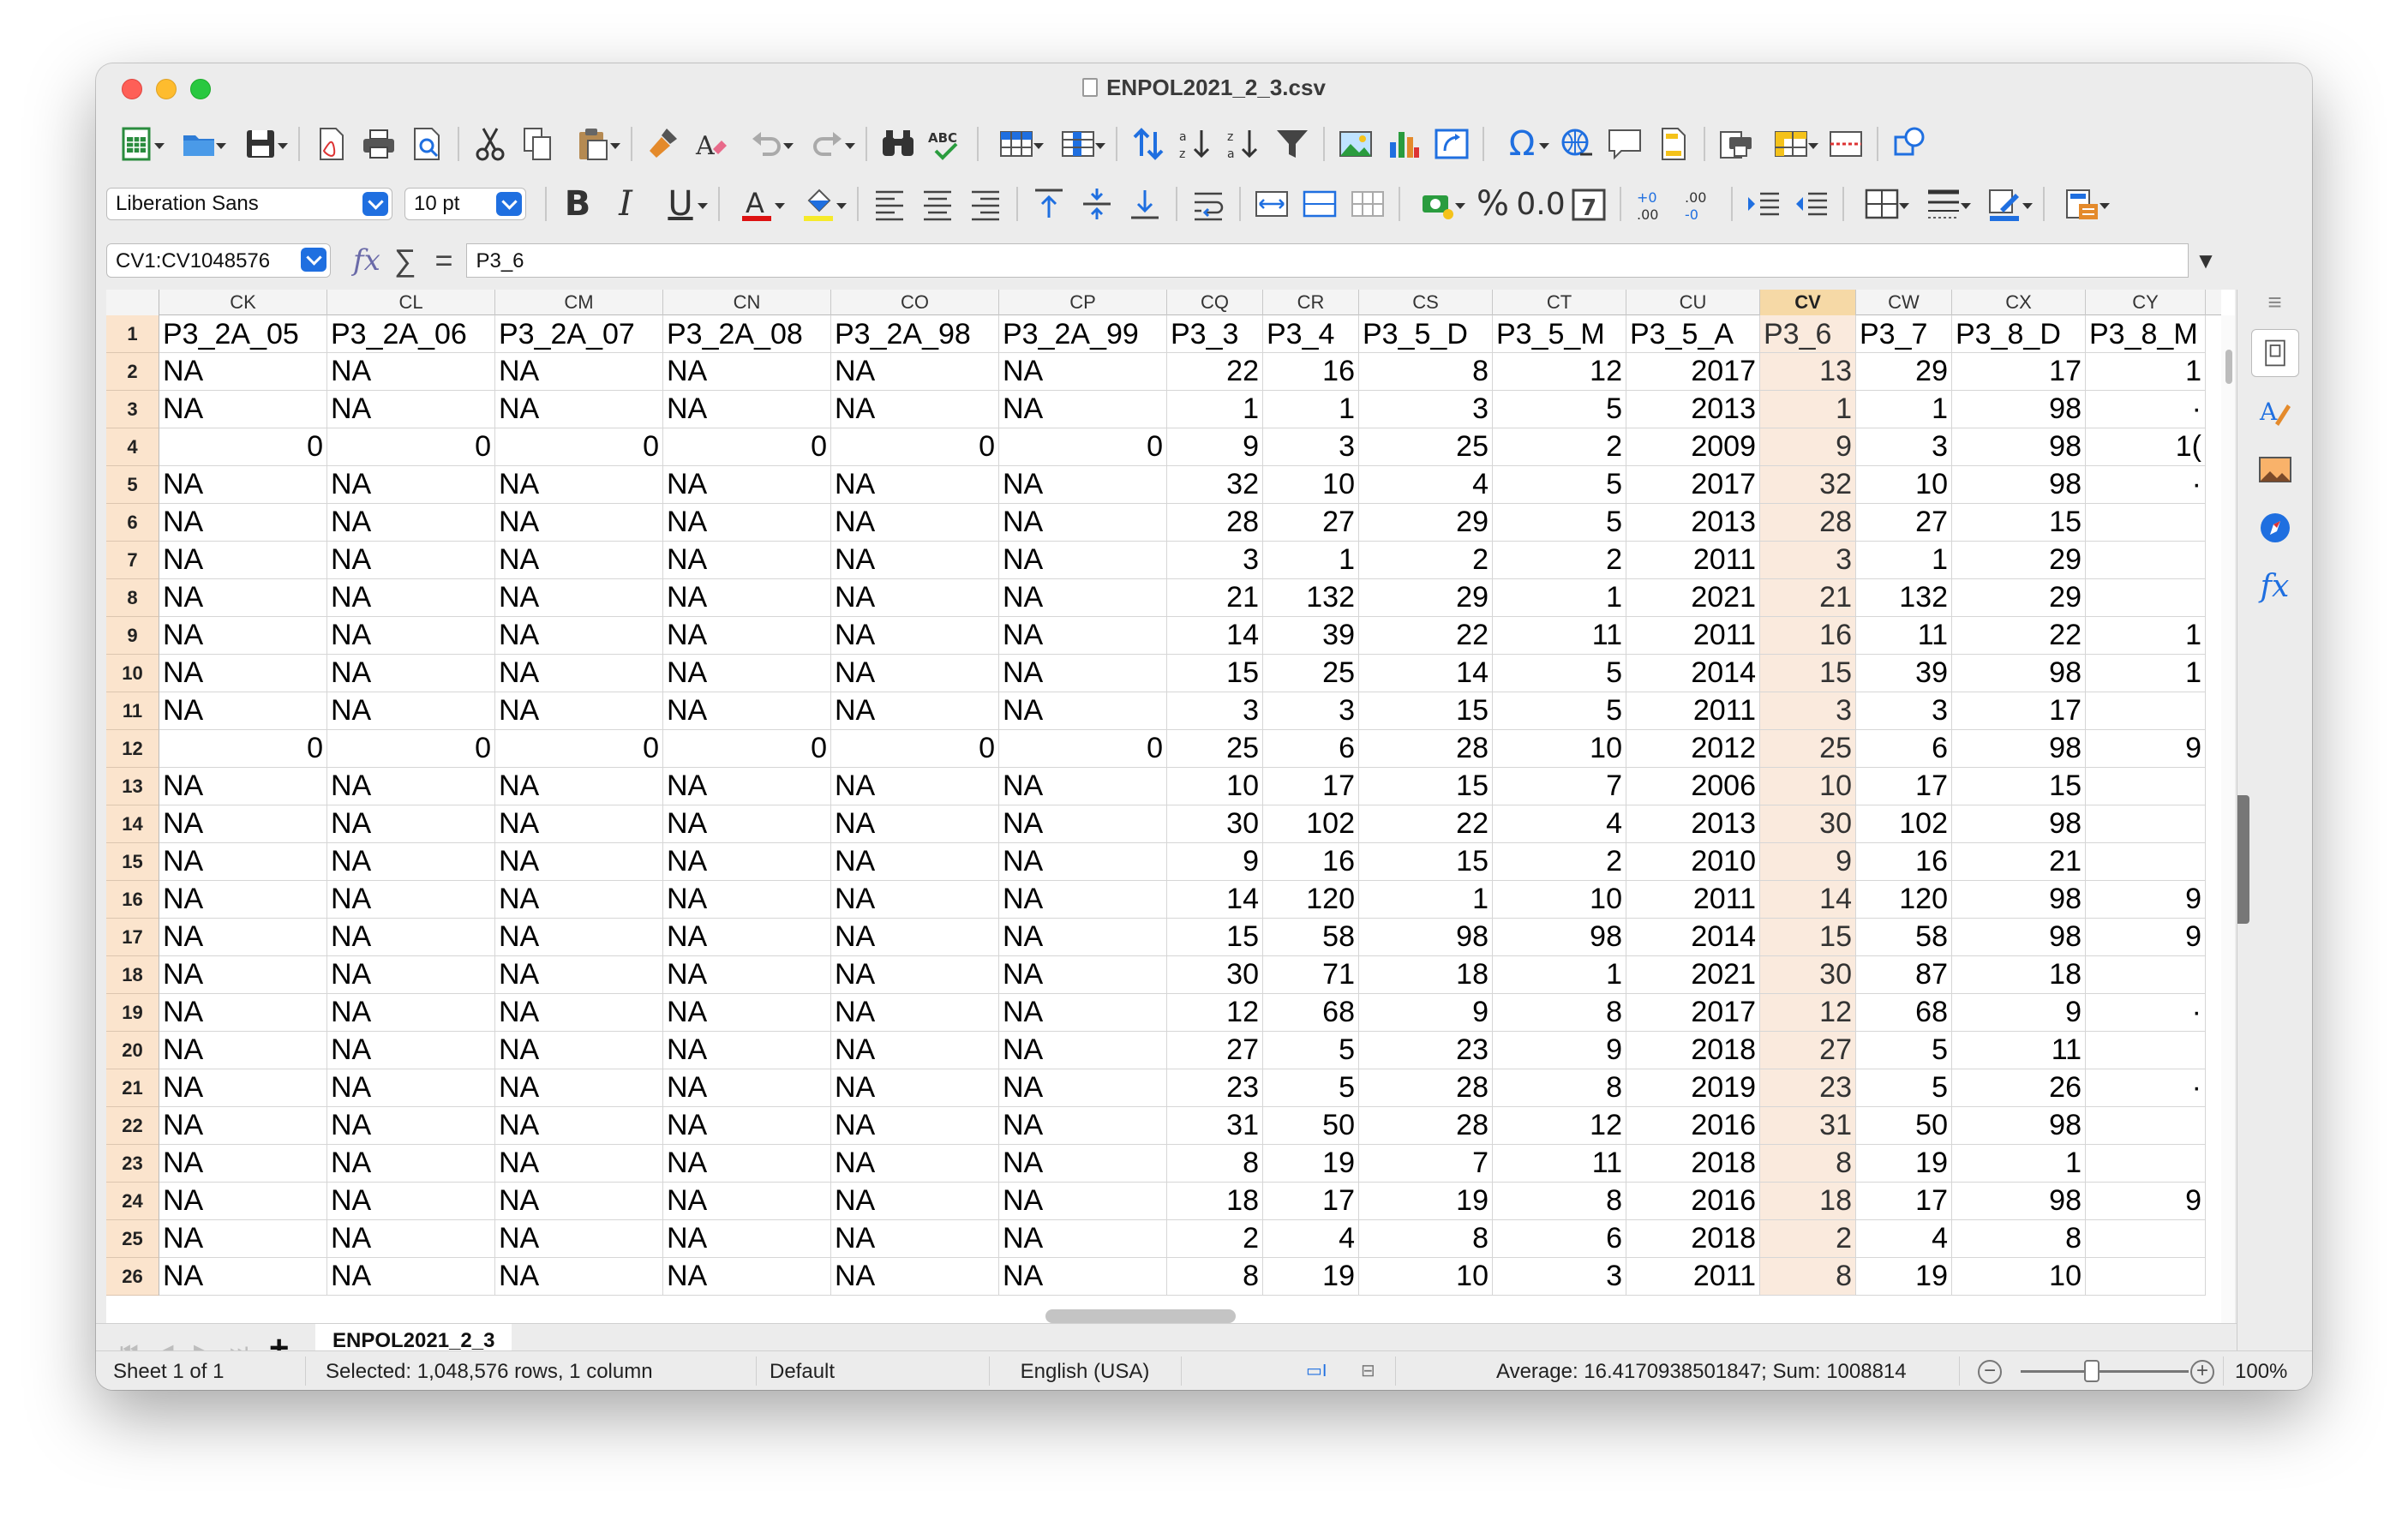 The width and height of the screenshot is (2408, 1515). Describe the element at coordinates (1148, 144) in the screenshot. I see `sort-button` at that location.